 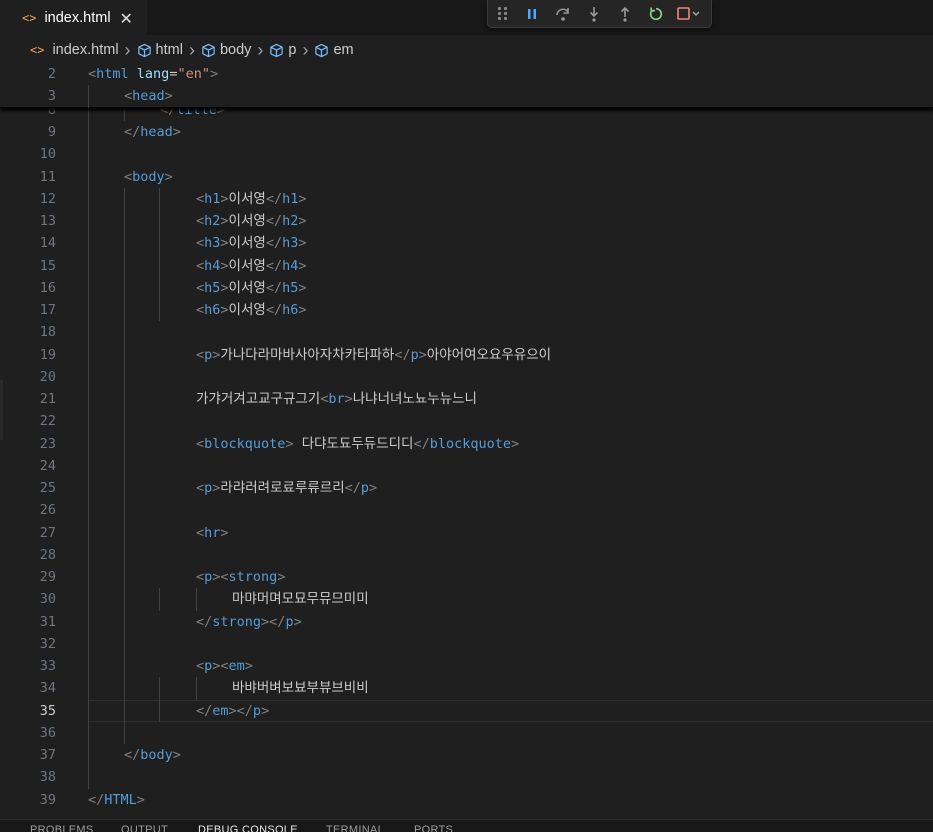 I want to click on code-line: 36, so click(x=466, y=732).